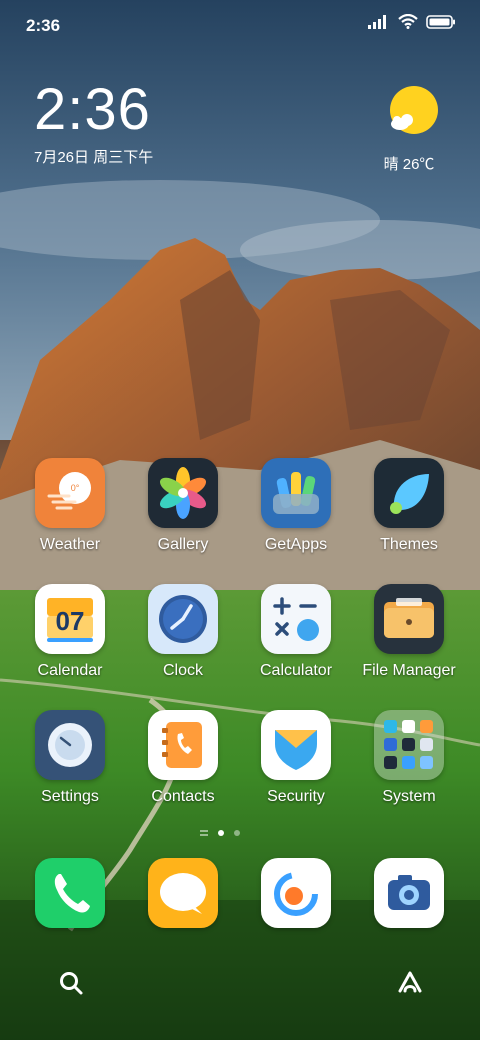 The width and height of the screenshot is (480, 1040). What do you see at coordinates (183, 796) in the screenshot?
I see `app-label: Contacts` at bounding box center [183, 796].